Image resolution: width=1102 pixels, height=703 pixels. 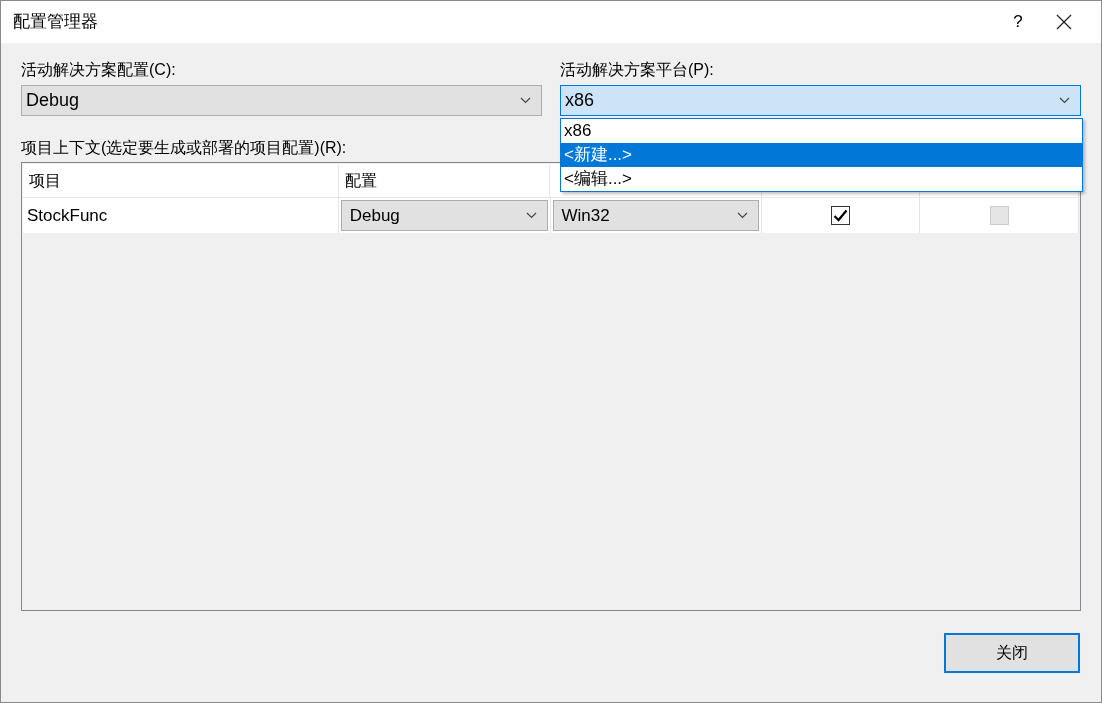 I want to click on cell-combo-box: Win32, so click(x=656, y=215).